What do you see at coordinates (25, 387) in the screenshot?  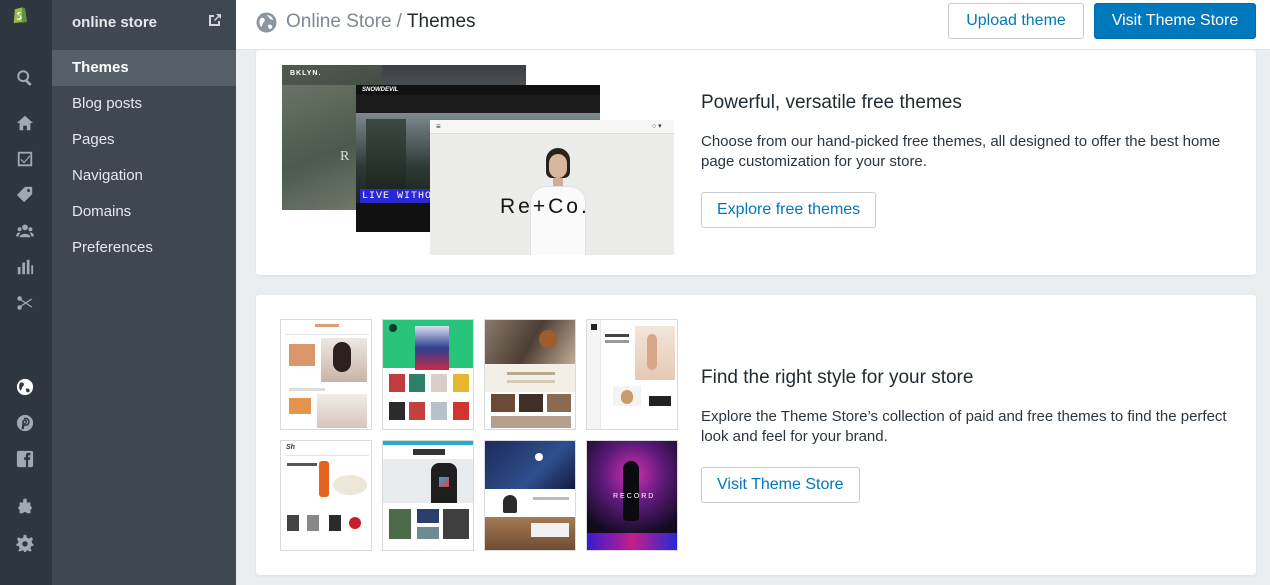 I see `online-store-icon` at bounding box center [25, 387].